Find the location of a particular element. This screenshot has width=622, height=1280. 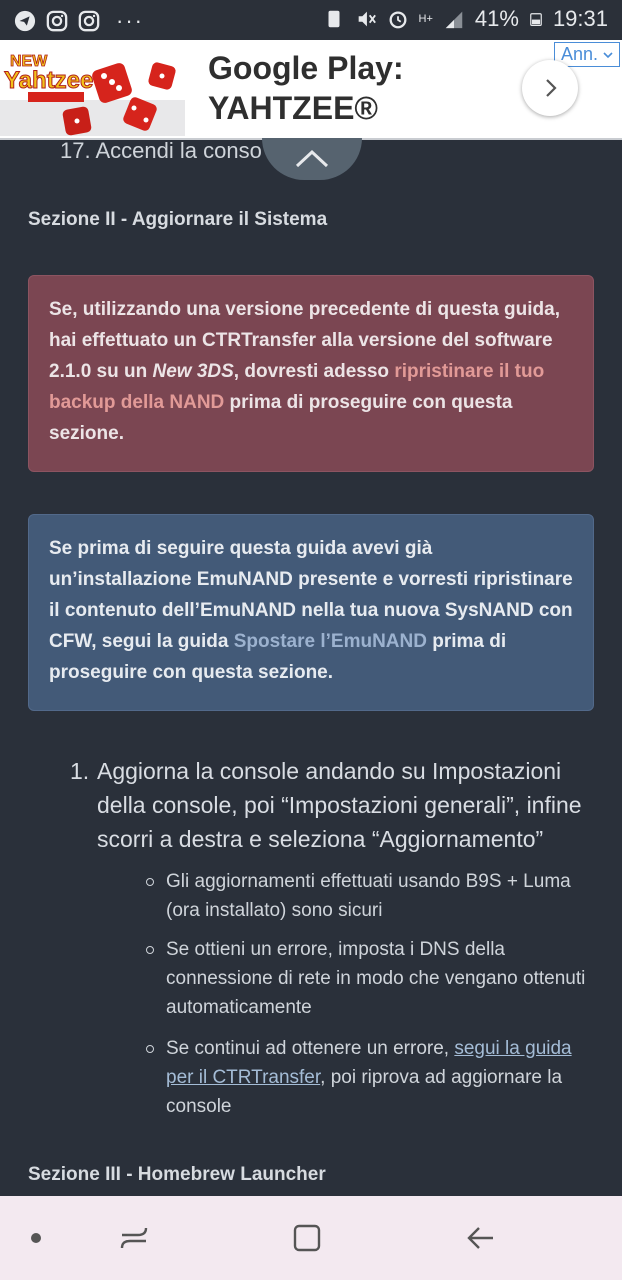

warning-text-2: , dovresti adesso is located at coordinates (314, 371).